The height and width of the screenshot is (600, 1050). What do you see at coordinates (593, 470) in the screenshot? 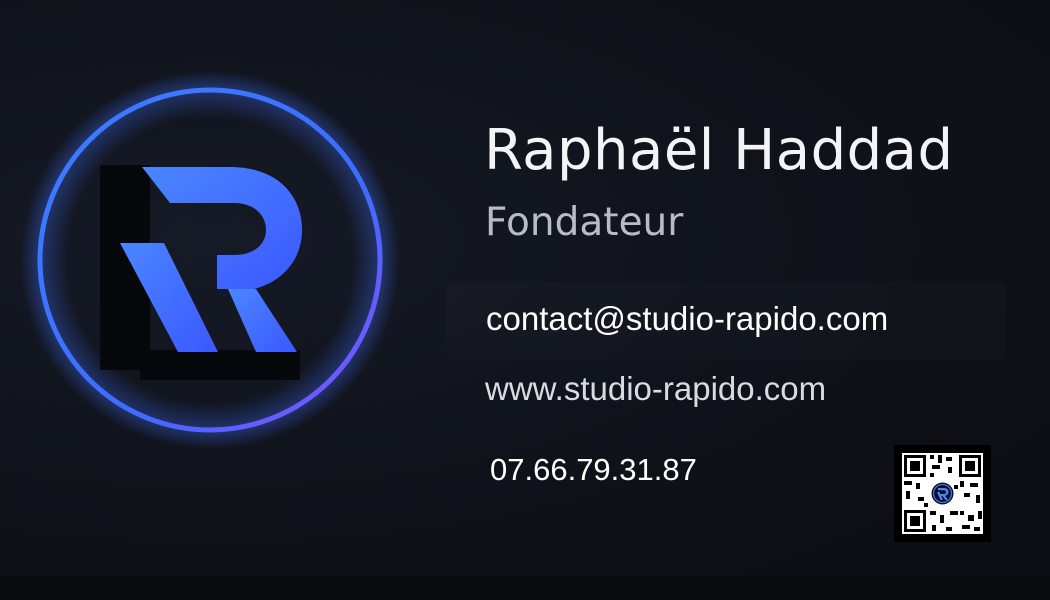
I see `phone-number: 07.66.79.31.87` at bounding box center [593, 470].